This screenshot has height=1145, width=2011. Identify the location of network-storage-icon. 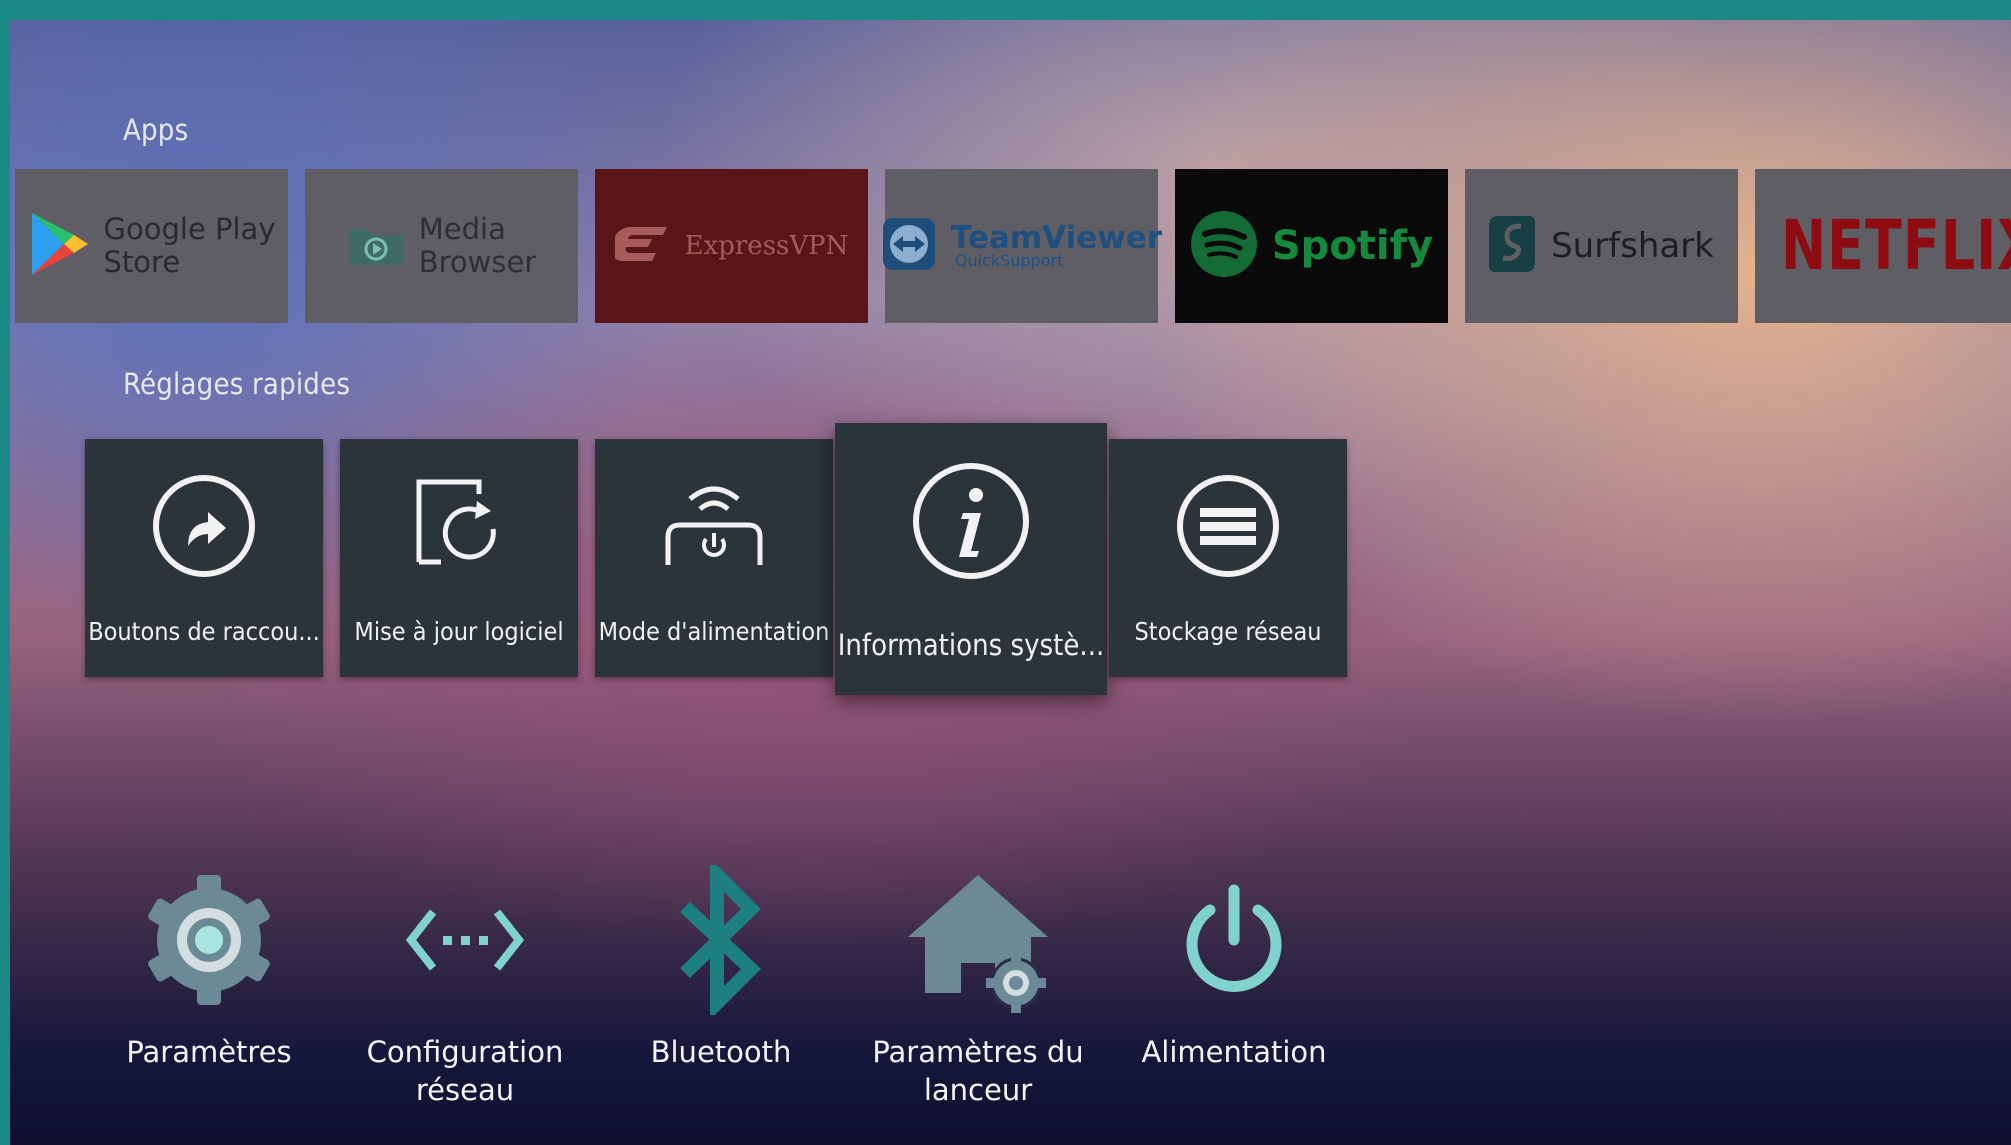
(1228, 528).